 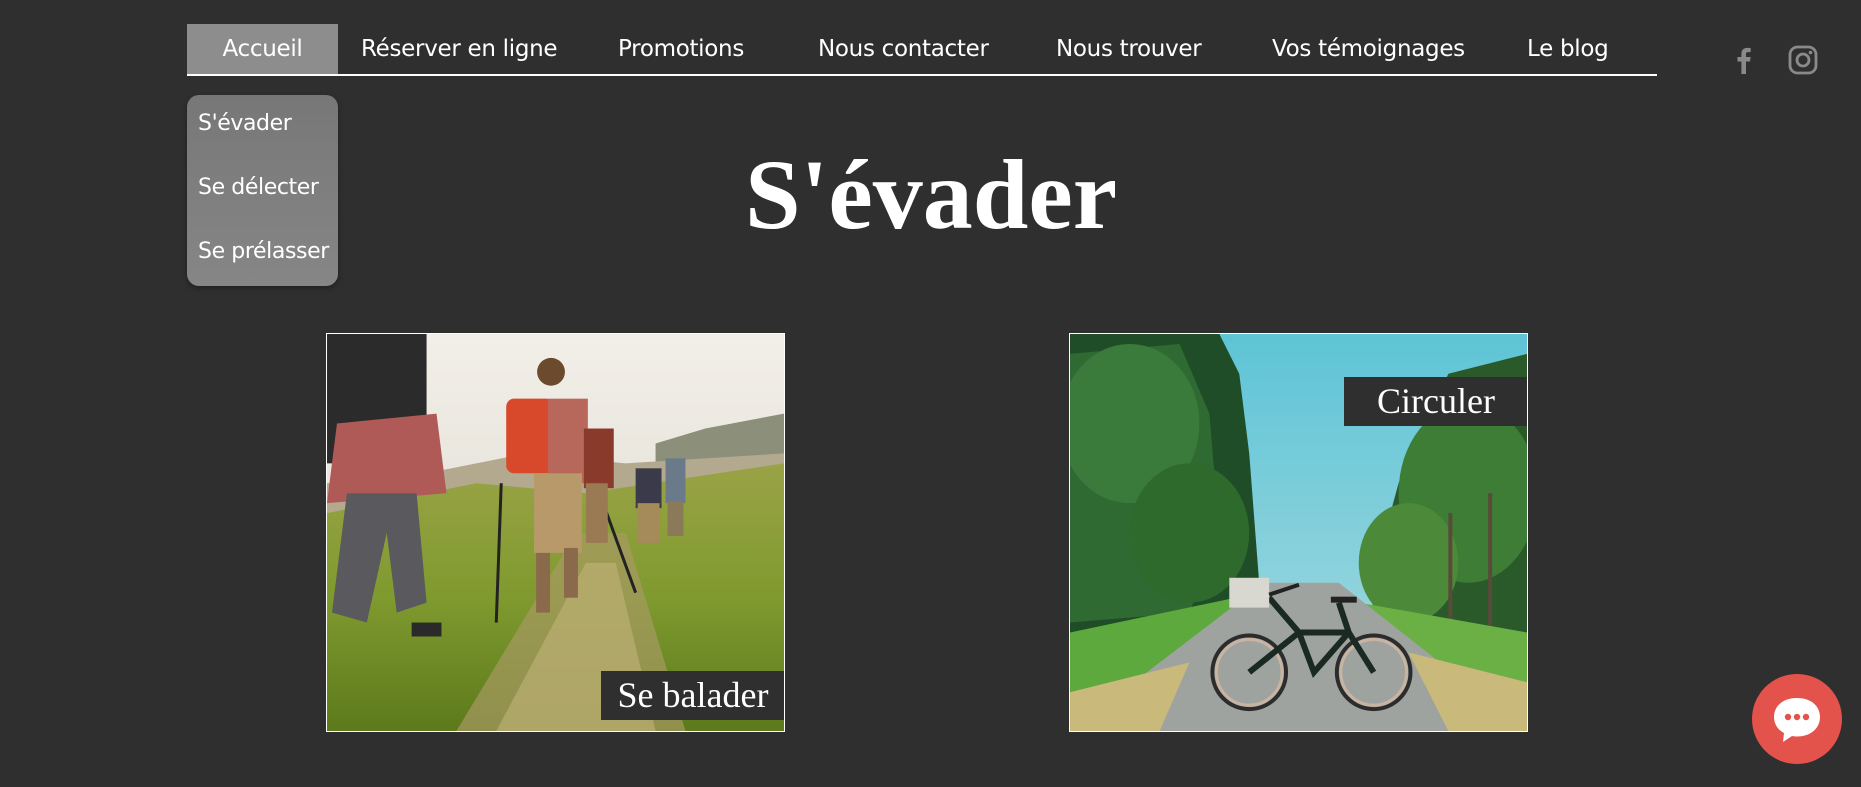 I want to click on chat-button, so click(x=1797, y=719).